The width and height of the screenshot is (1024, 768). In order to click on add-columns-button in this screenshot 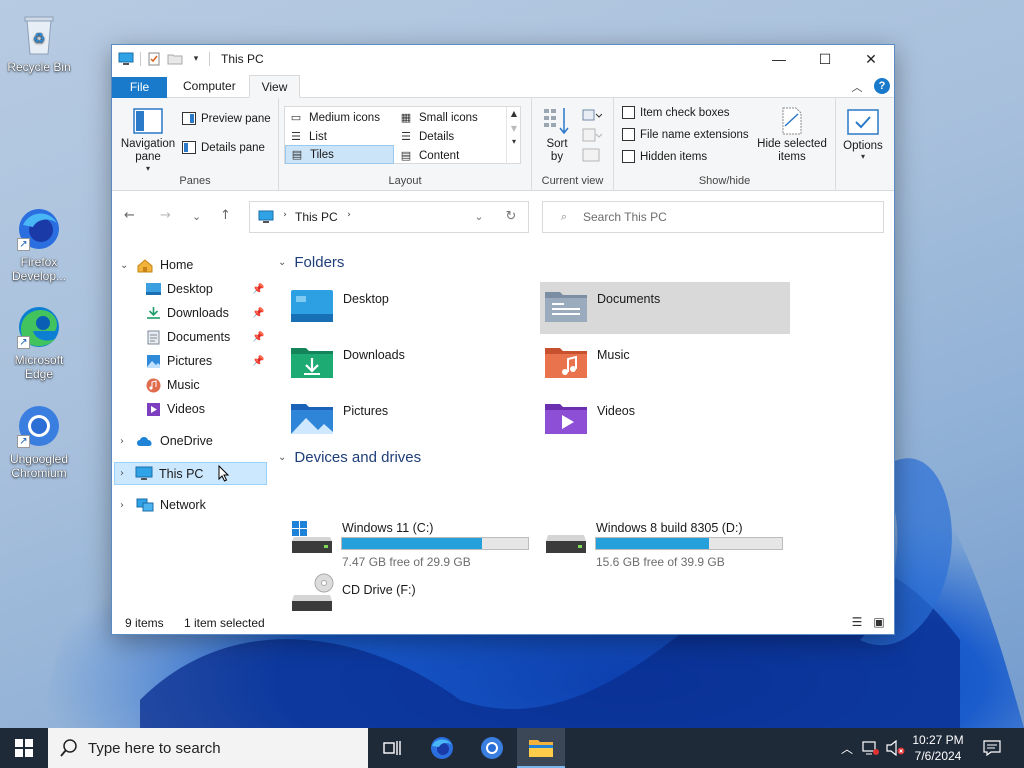, I will do `click(592, 136)`.